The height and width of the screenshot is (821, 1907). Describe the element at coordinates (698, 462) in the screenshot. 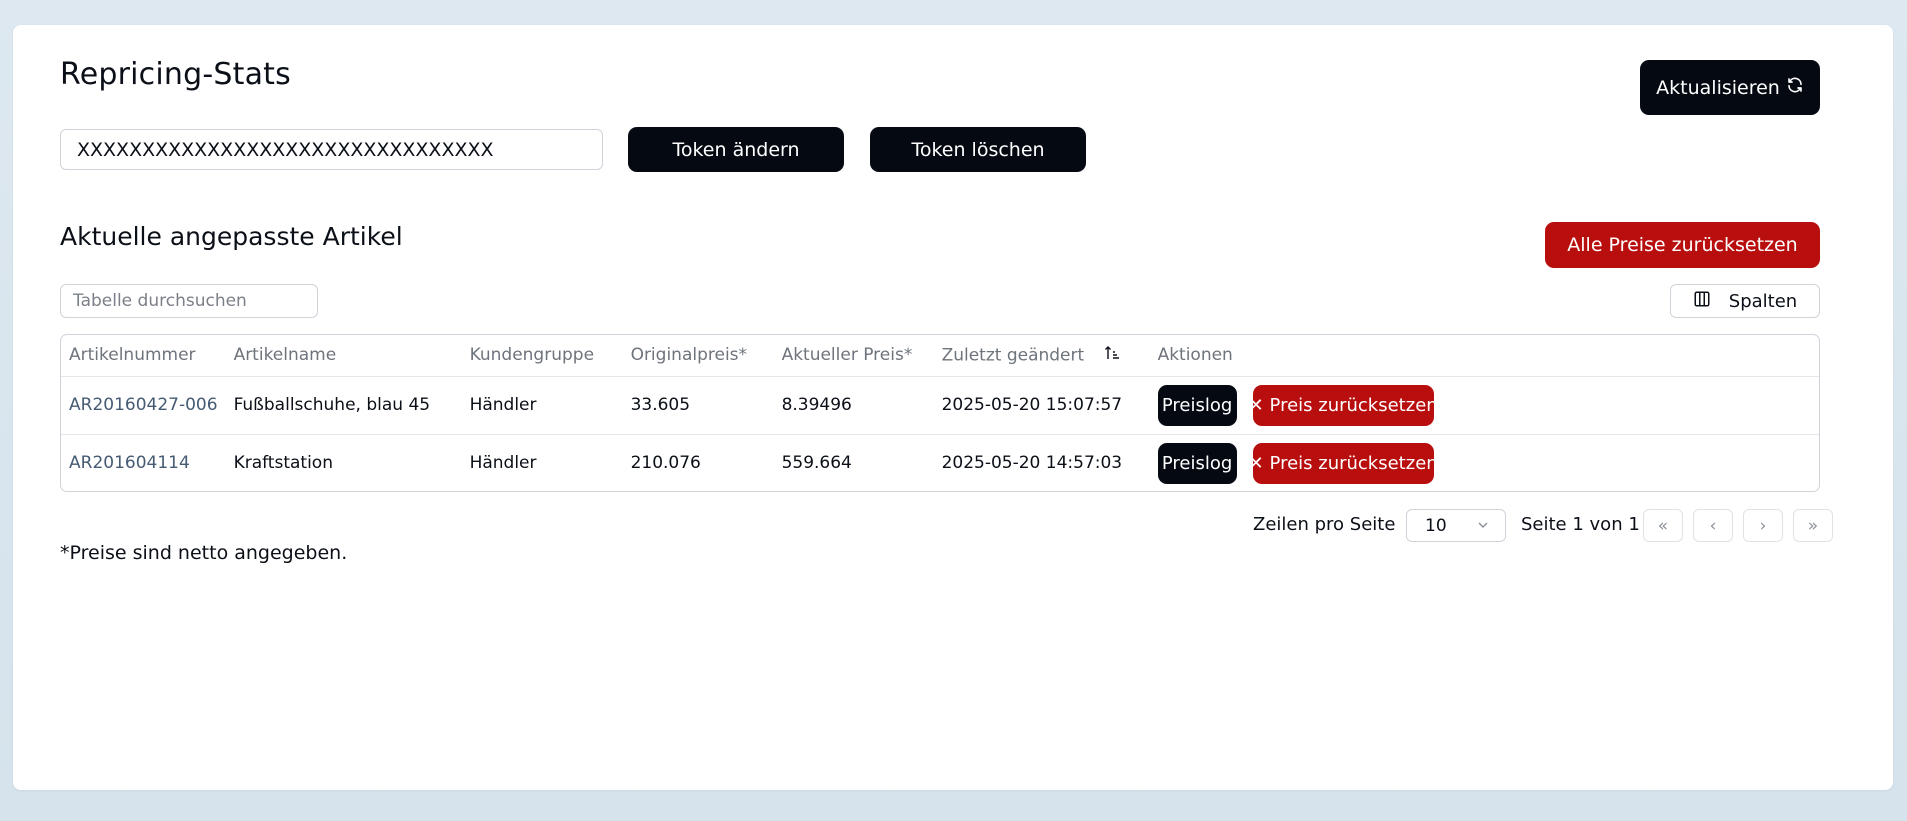

I see `cell-original-price: 210.076` at that location.